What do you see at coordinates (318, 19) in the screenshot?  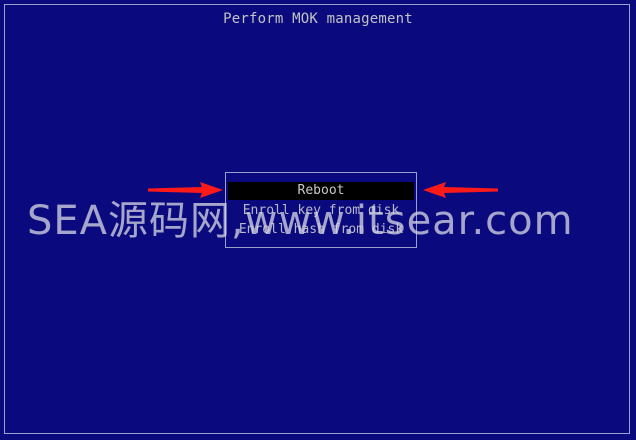 I see `page-title: Perform MOK management` at bounding box center [318, 19].